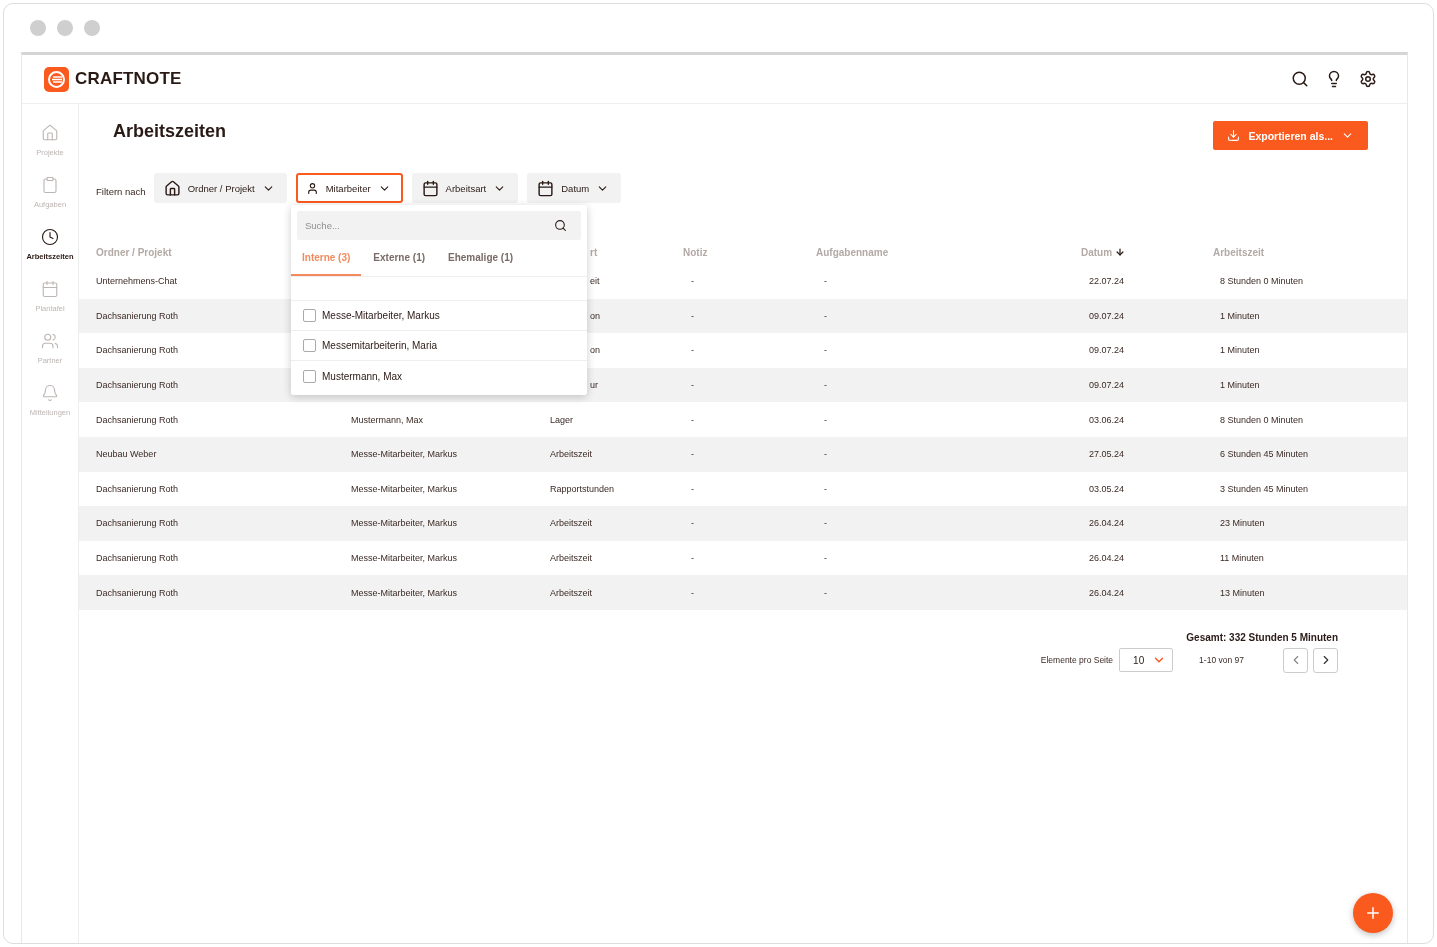  I want to click on table-cell: 03.05.24, so click(1107, 488).